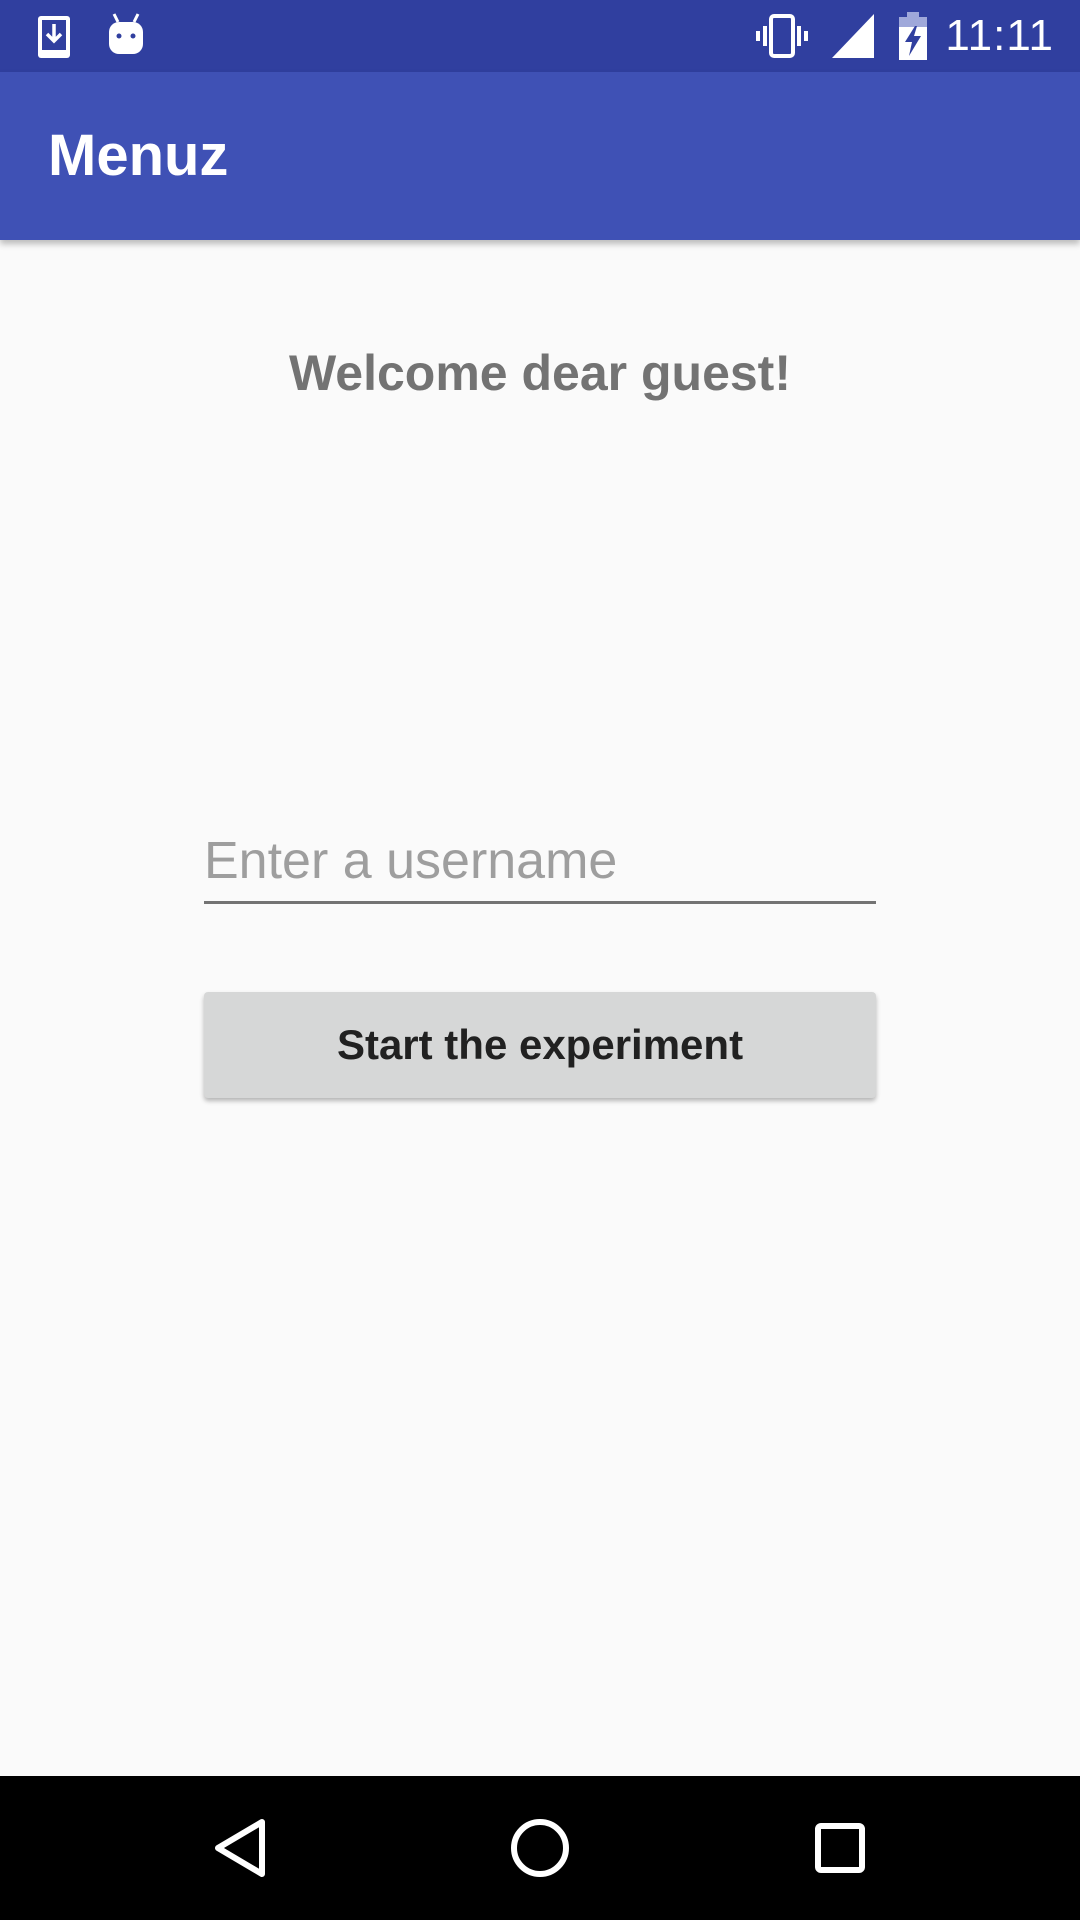 Image resolution: width=1080 pixels, height=1920 pixels. What do you see at coordinates (840, 1848) in the screenshot?
I see `recents-icon` at bounding box center [840, 1848].